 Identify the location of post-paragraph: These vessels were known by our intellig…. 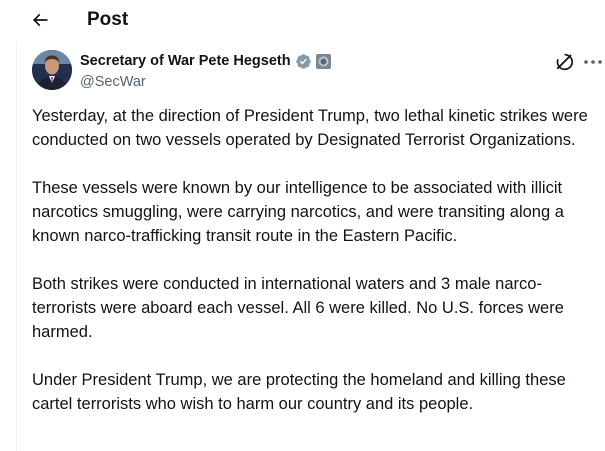
(298, 212).